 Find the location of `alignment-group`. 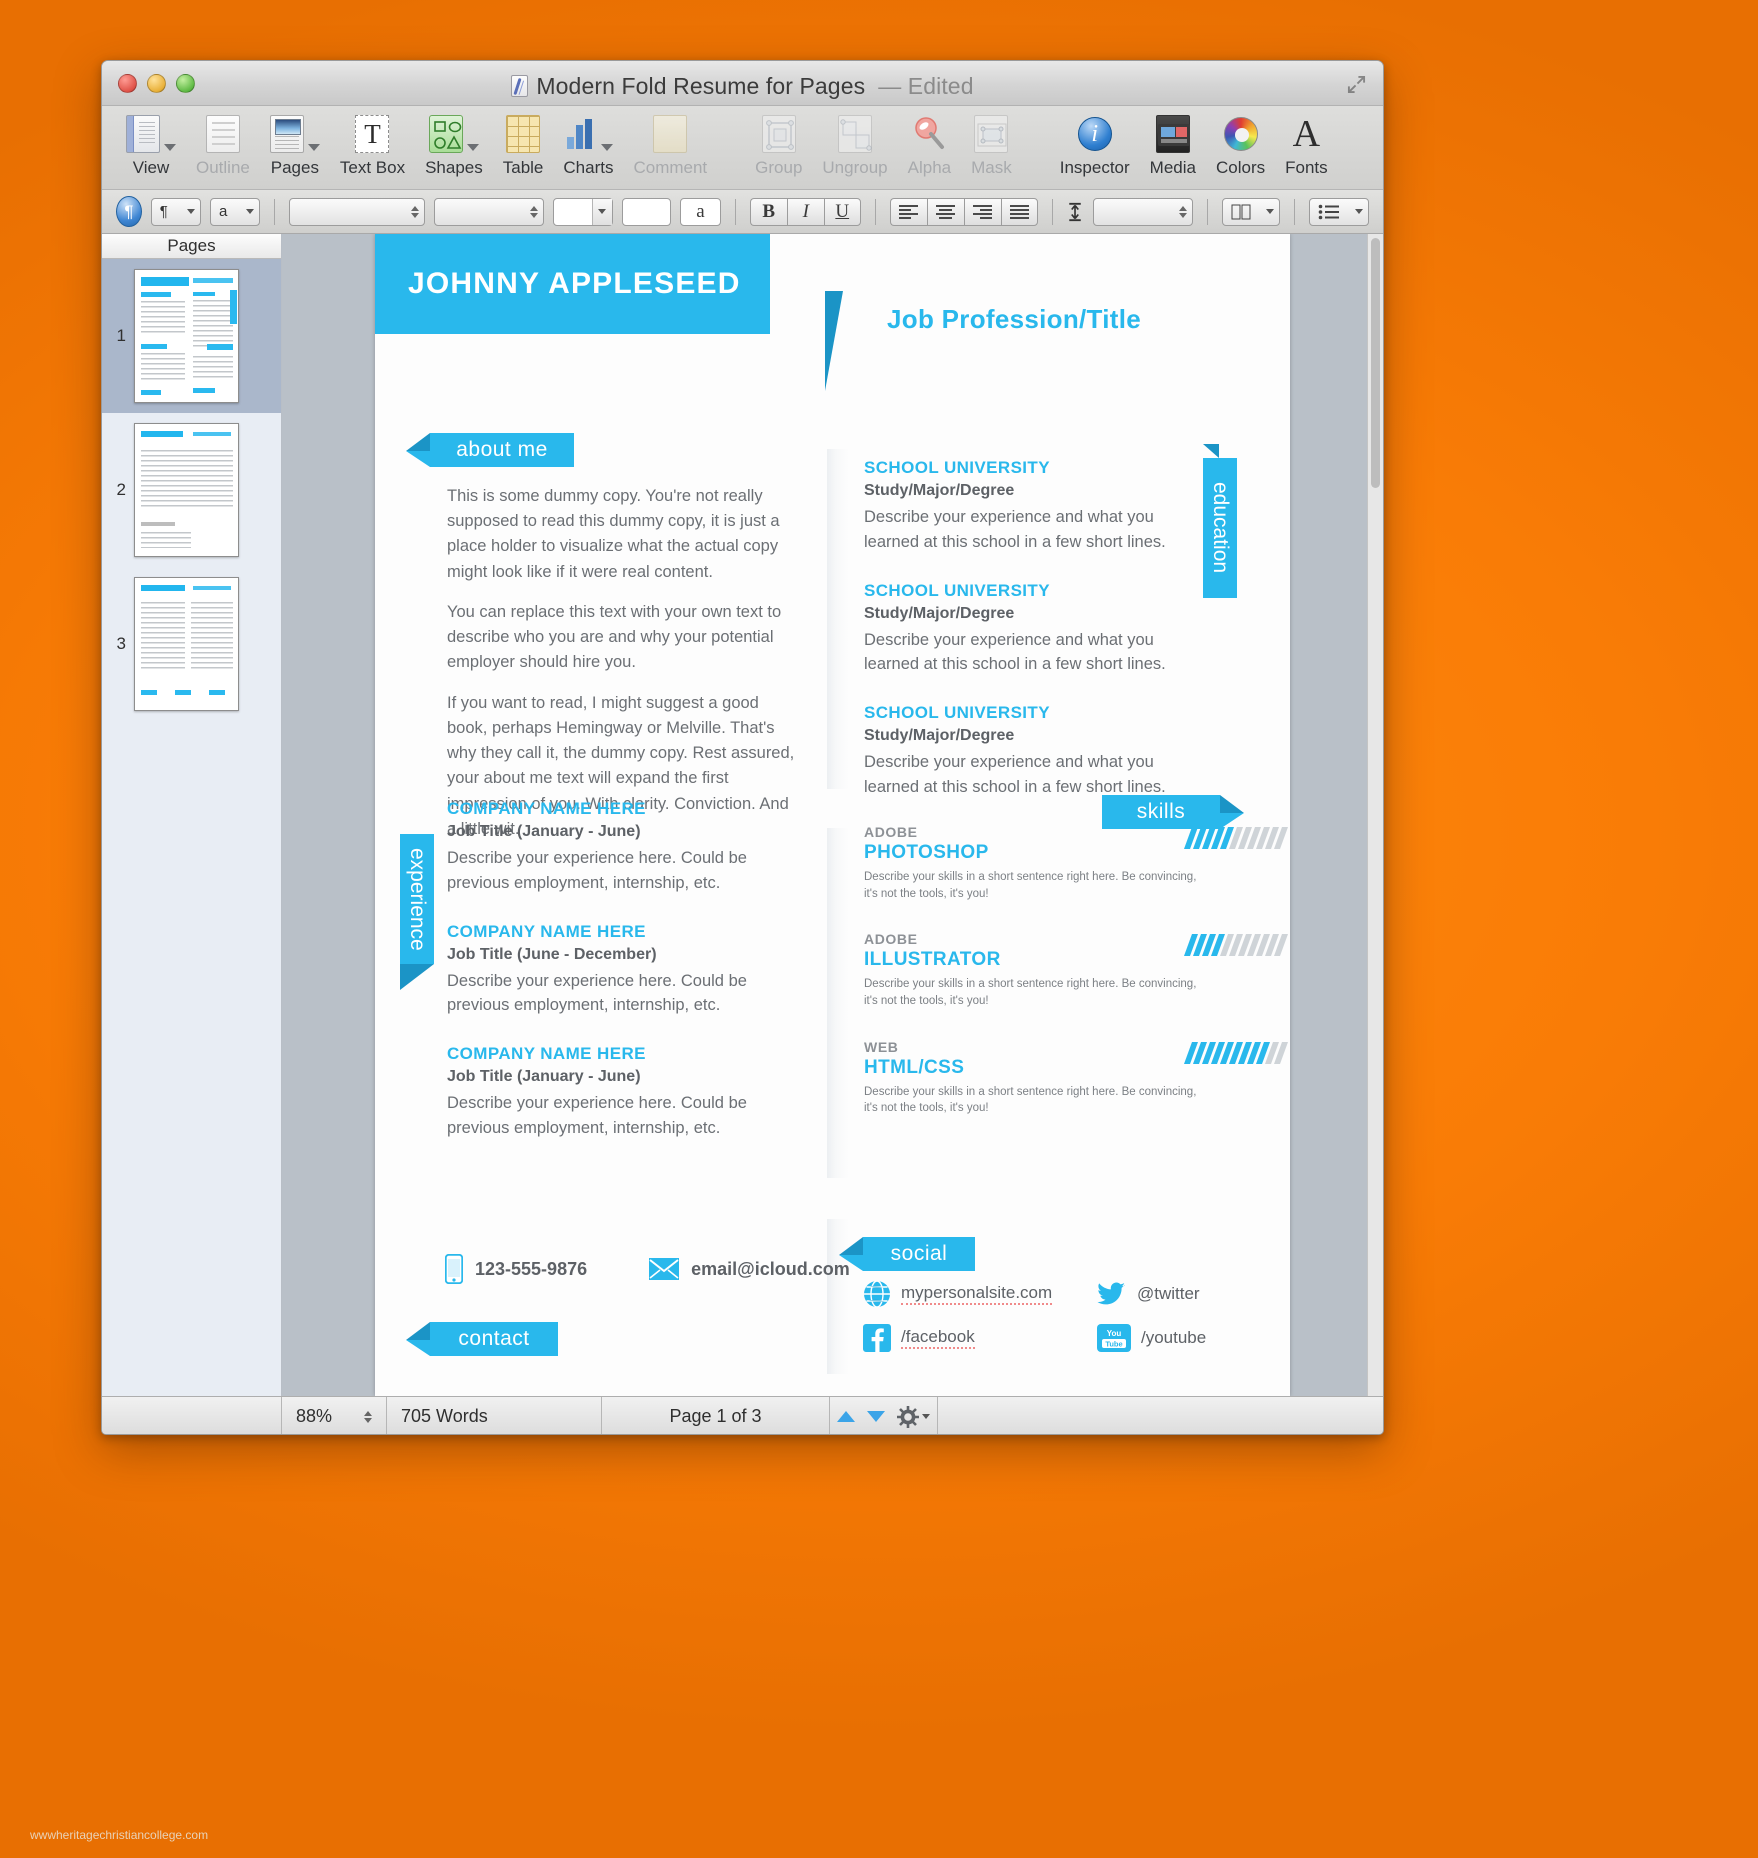

alignment-group is located at coordinates (963, 211).